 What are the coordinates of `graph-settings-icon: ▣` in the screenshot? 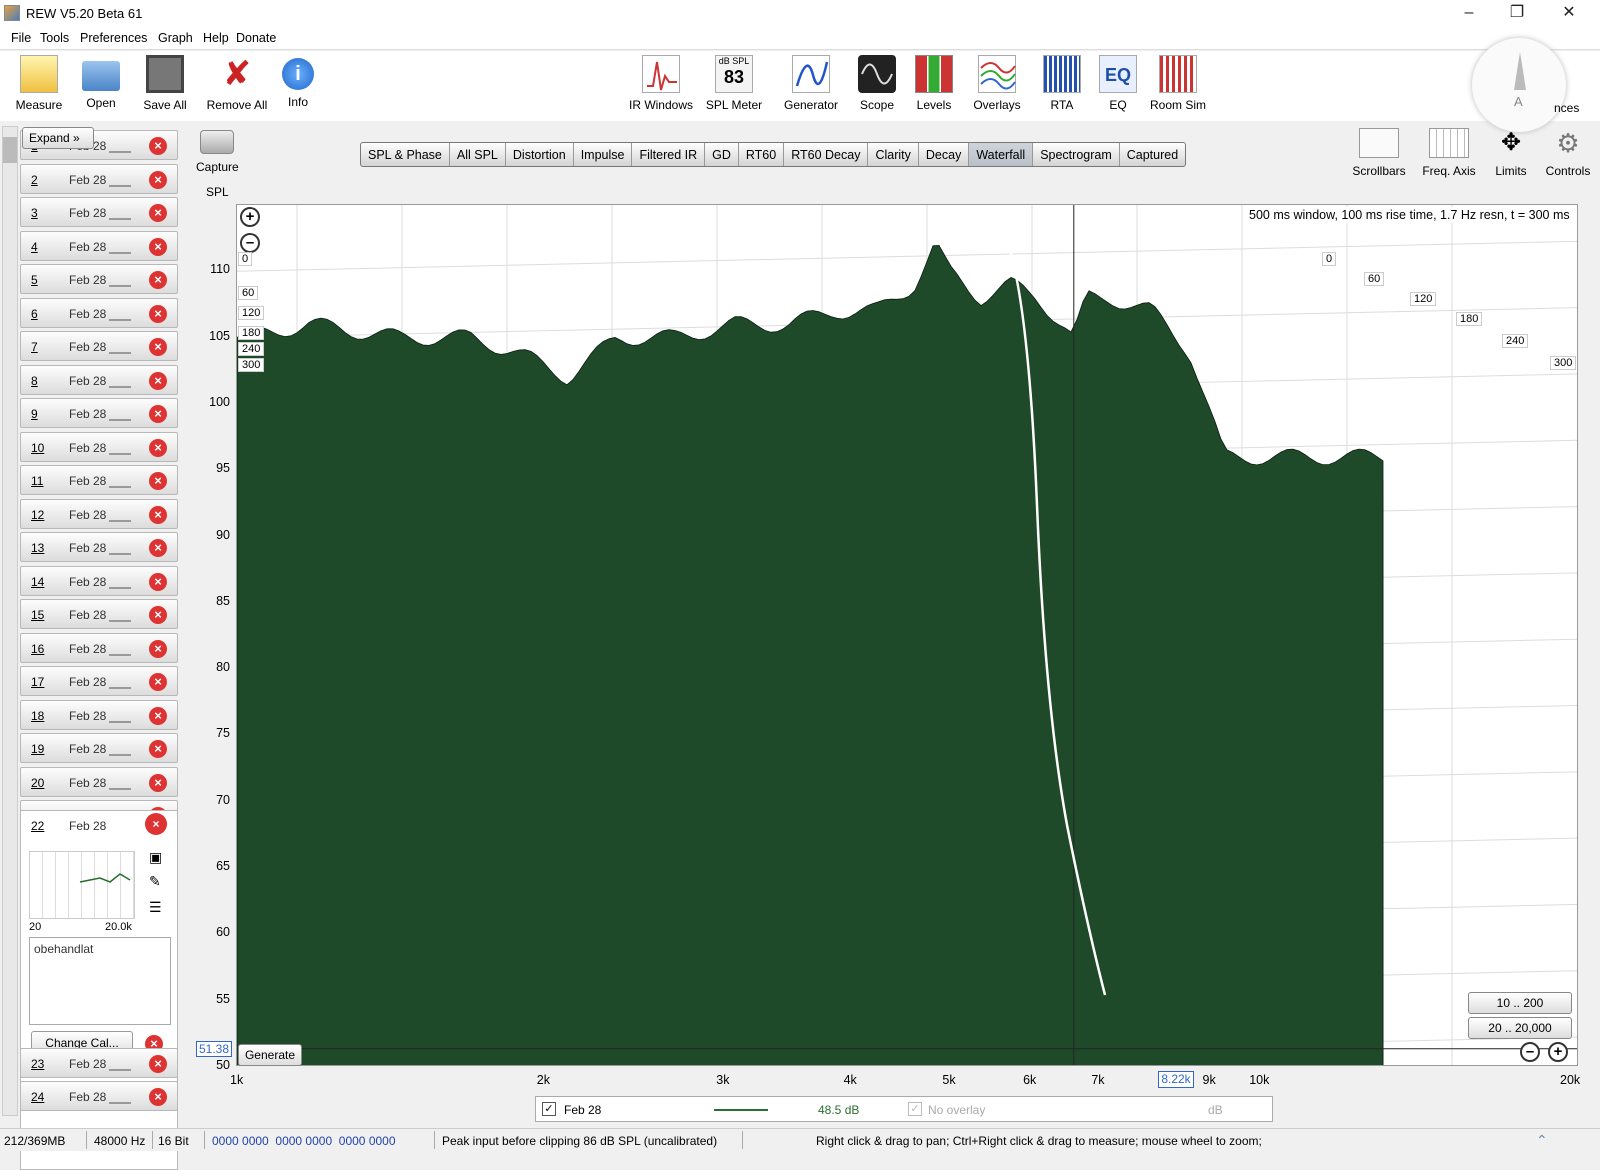 It's located at (155, 857).